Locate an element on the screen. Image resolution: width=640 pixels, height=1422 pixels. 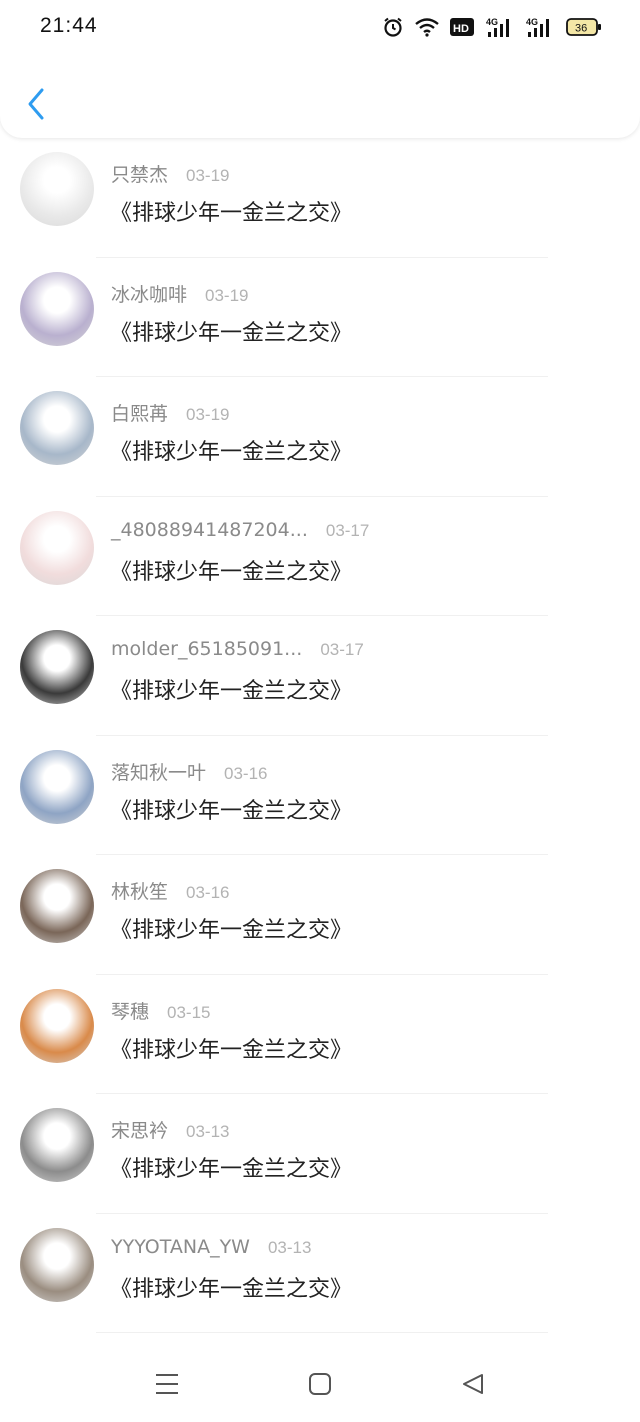
user-name: YYYOTANA_YW is located at coordinates (180, 1247).